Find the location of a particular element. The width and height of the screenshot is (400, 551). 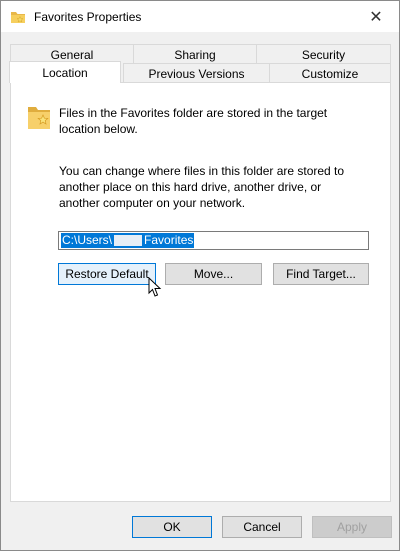

path-prefix: C:\Users\ is located at coordinates (87, 240).